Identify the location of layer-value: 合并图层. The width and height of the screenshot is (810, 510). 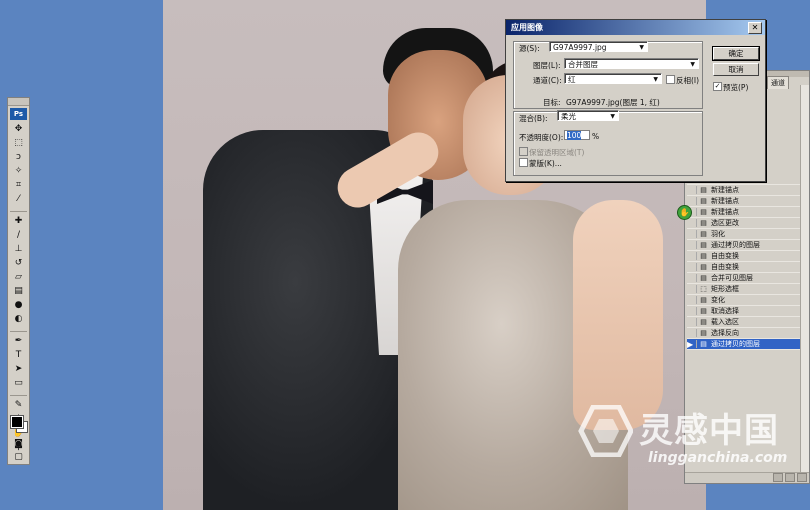
(583, 64).